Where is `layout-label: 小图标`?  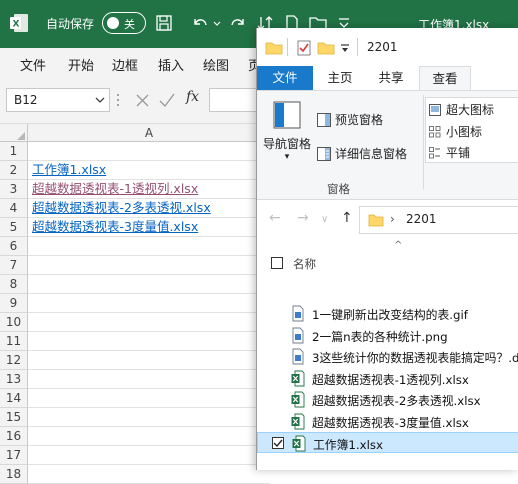 layout-label: 小图标 is located at coordinates (464, 132).